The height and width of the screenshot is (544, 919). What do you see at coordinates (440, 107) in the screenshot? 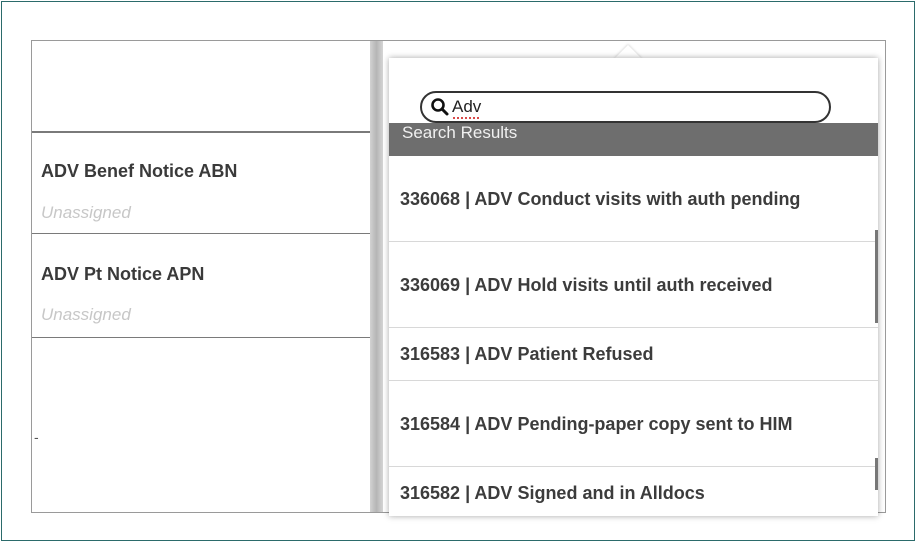
I see `search-icon` at bounding box center [440, 107].